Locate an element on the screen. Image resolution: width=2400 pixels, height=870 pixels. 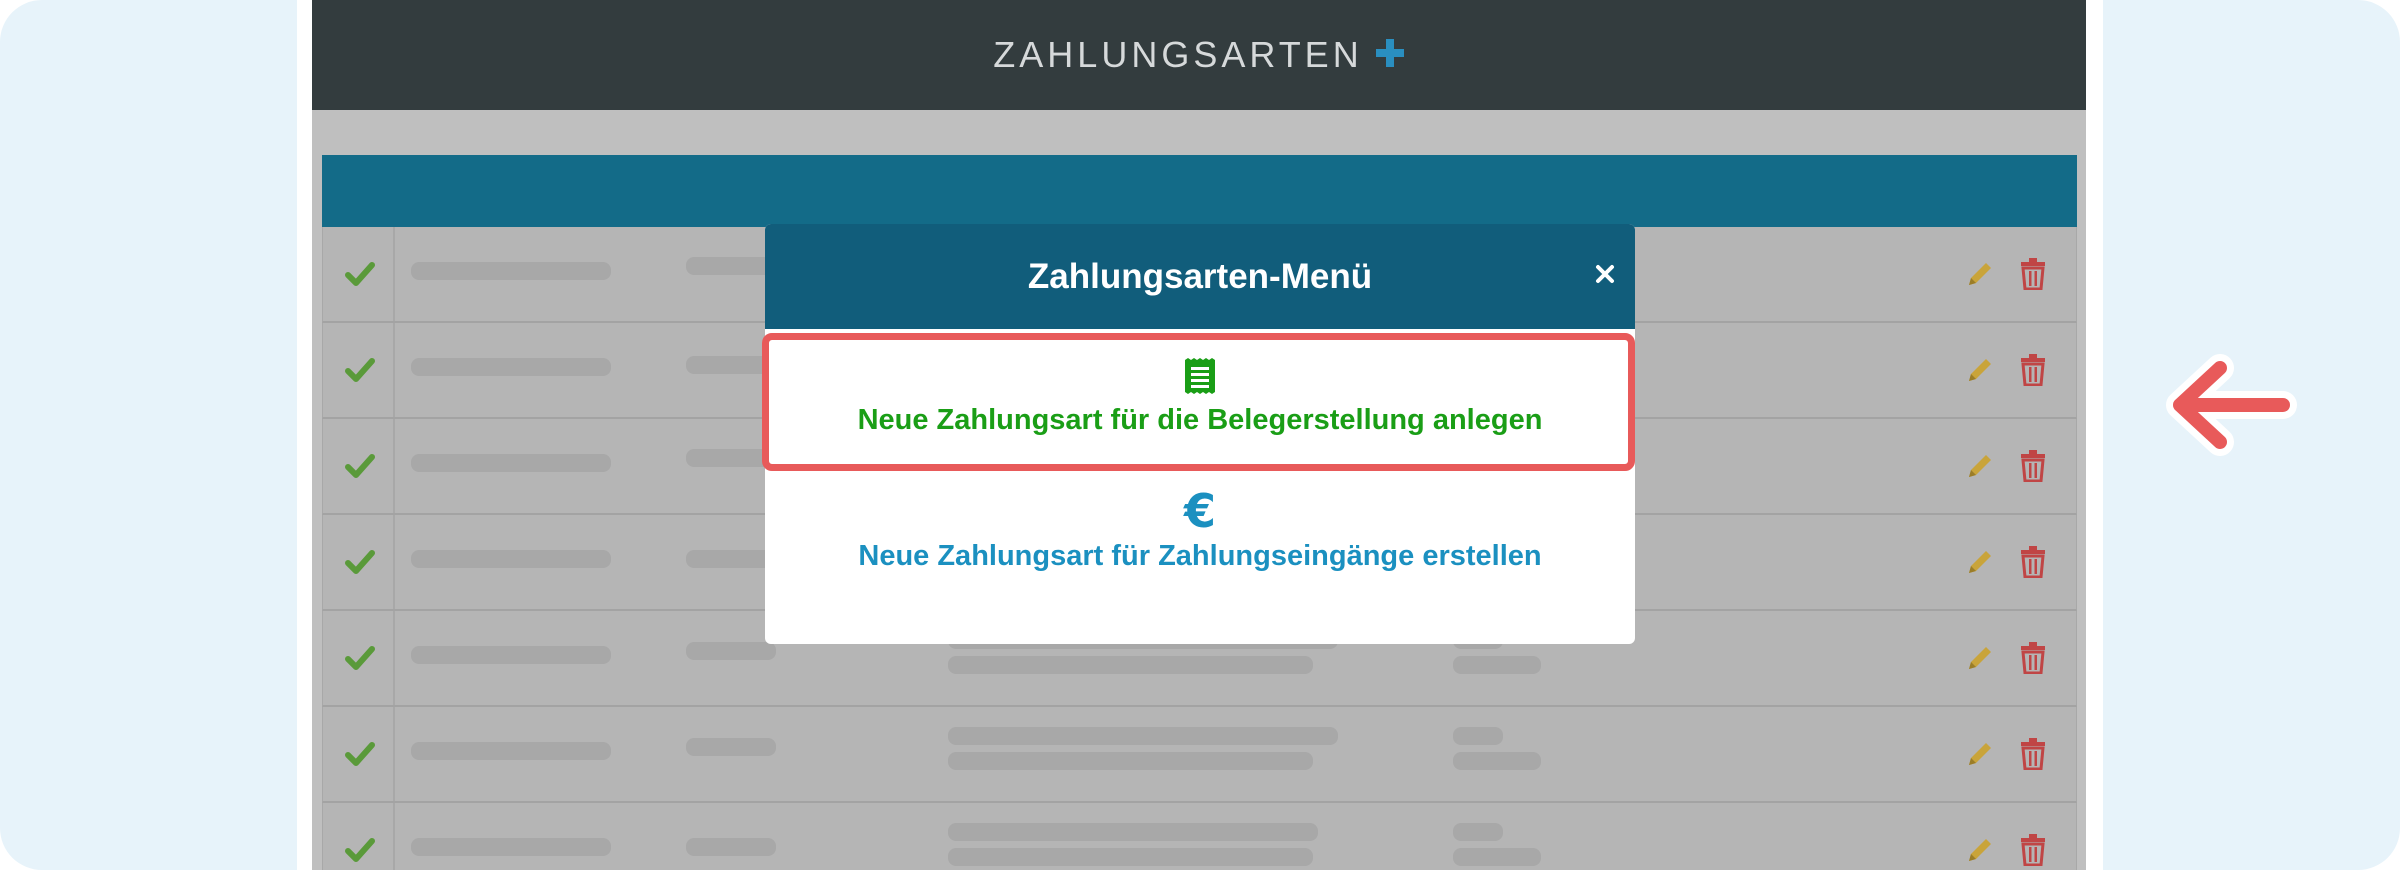
modal-header: Zahlungsarten-Menü is located at coordinates (1200, 276).